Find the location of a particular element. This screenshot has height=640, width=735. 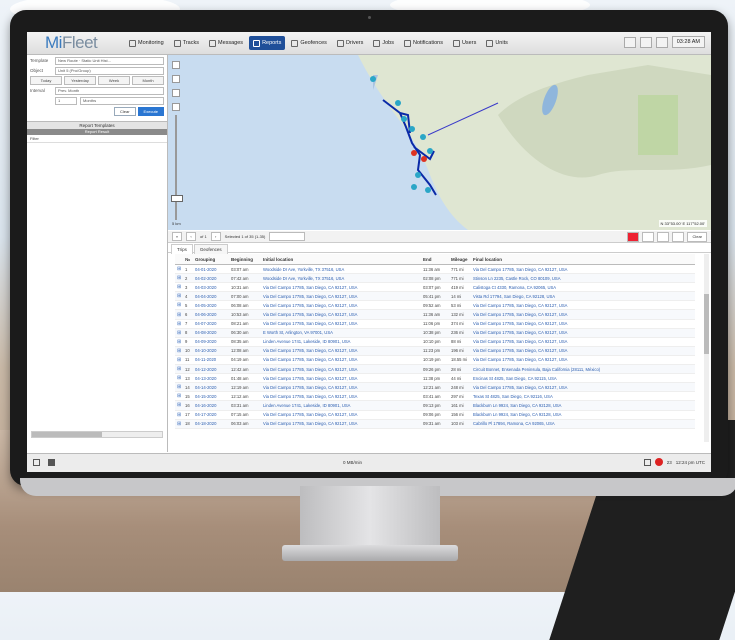

period-week-button: Week is located at coordinates (114, 80).